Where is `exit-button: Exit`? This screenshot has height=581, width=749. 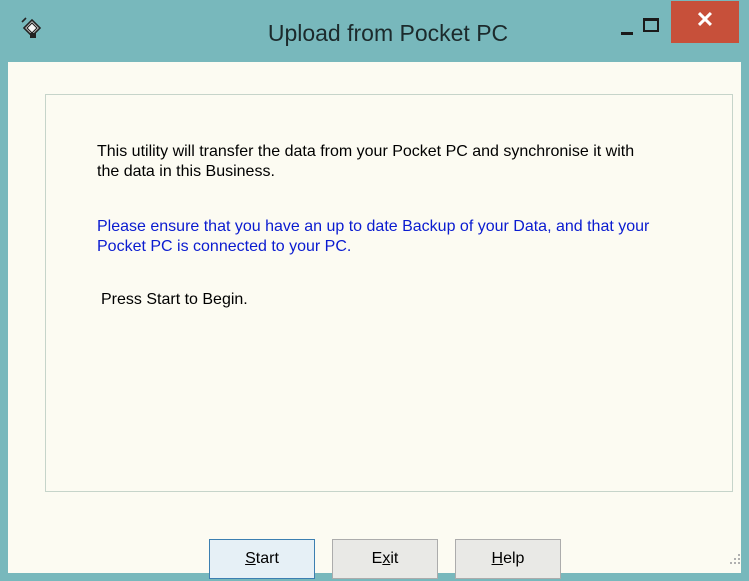
exit-button: Exit is located at coordinates (385, 559).